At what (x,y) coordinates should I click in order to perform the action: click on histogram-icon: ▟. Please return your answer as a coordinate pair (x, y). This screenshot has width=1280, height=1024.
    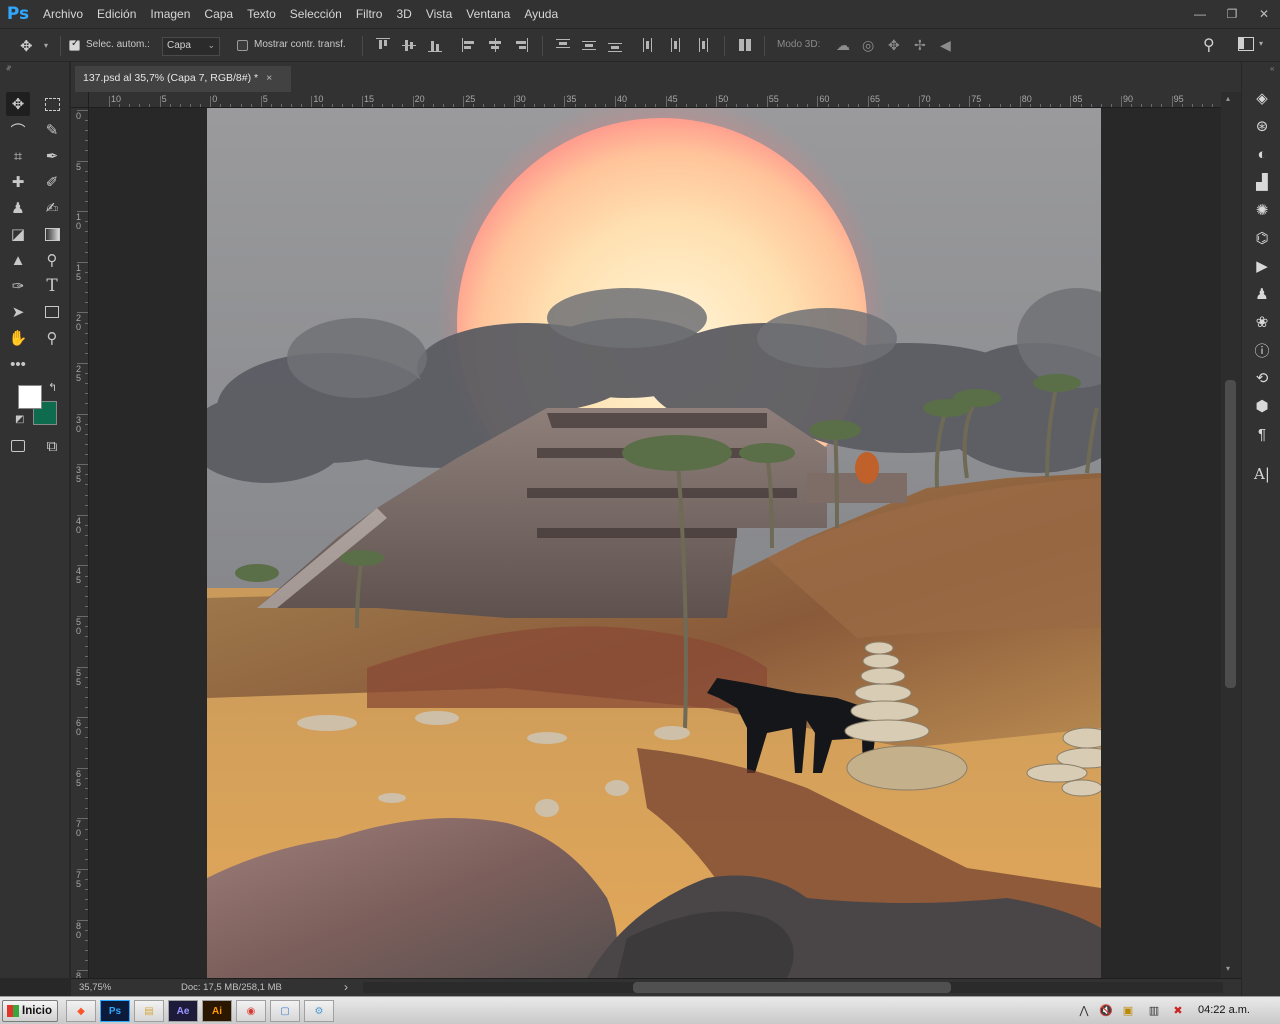
    Looking at the image, I should click on (1262, 182).